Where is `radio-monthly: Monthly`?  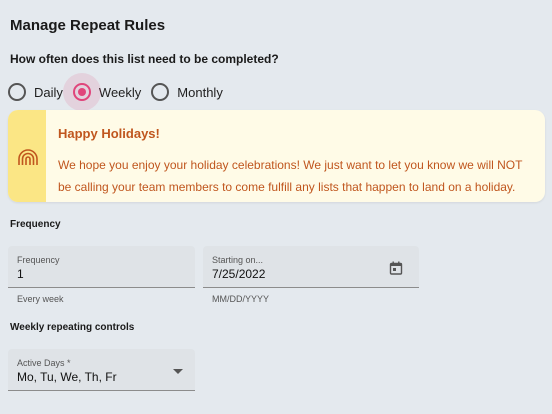
radio-monthly: Monthly is located at coordinates (187, 92).